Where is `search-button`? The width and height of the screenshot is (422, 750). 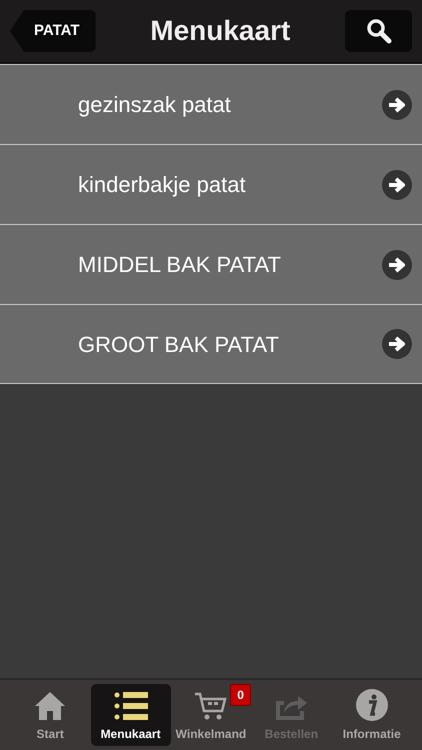
search-button is located at coordinates (378, 31).